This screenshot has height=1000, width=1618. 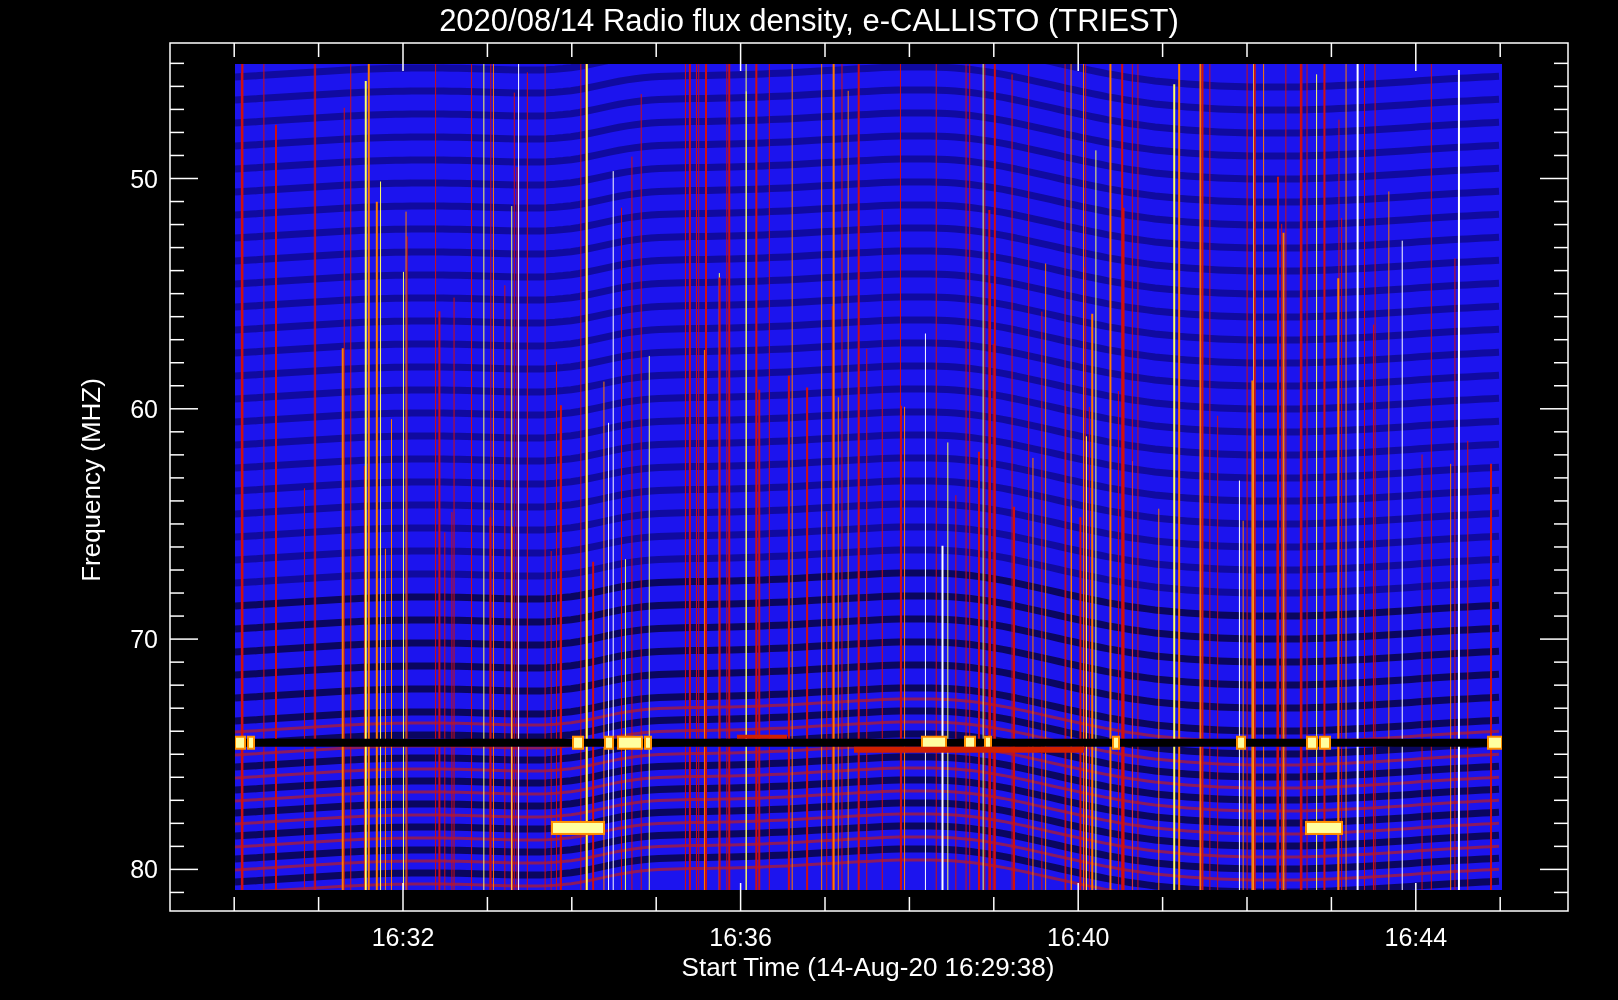 I want to click on y-tick-label: 80, so click(x=144, y=869).